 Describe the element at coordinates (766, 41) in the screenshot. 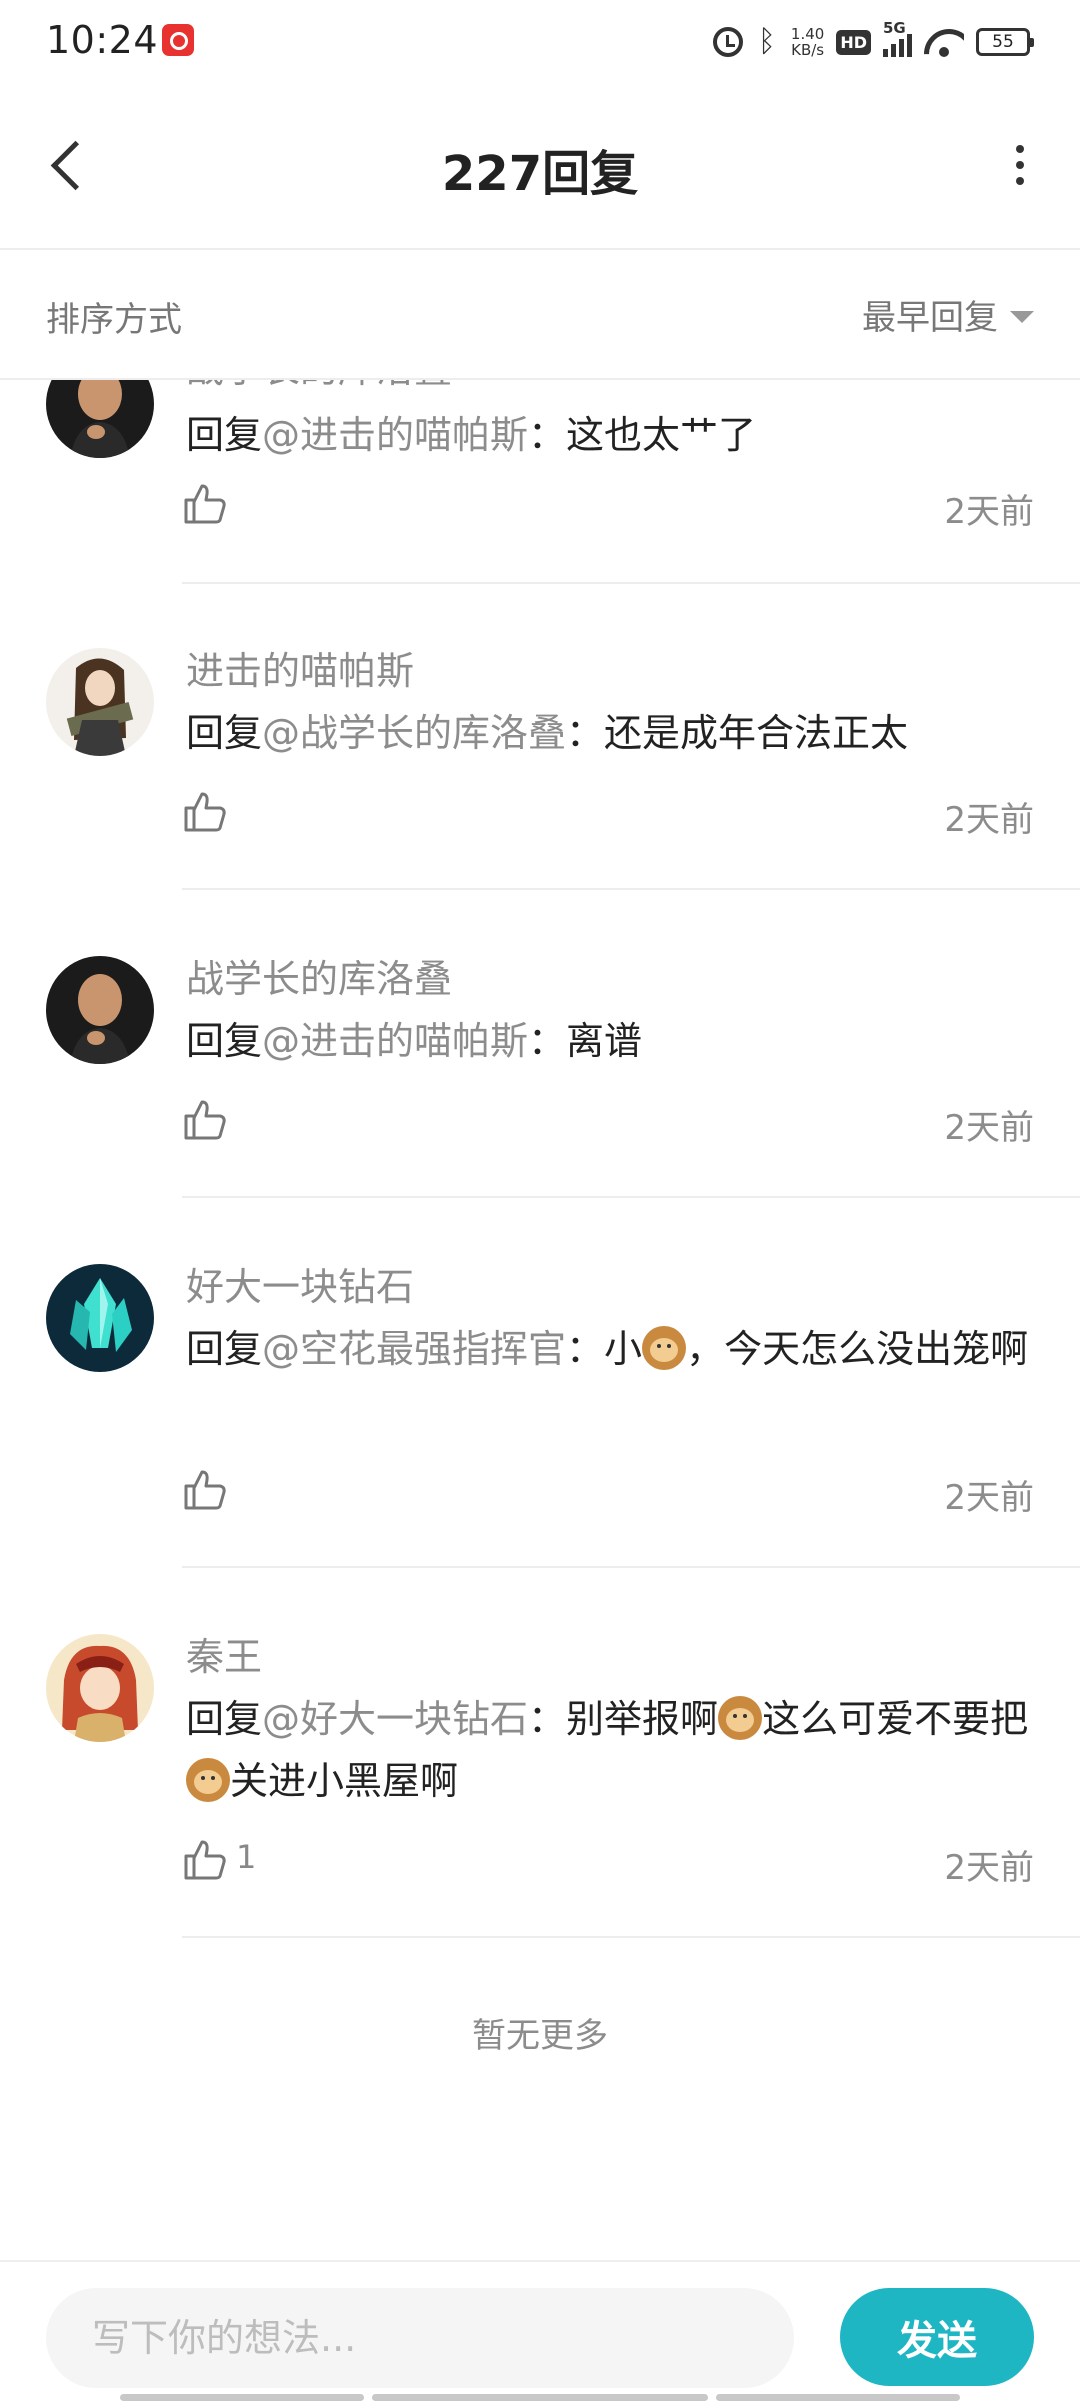

I see `bluetooth-icon: ᛒ` at that location.